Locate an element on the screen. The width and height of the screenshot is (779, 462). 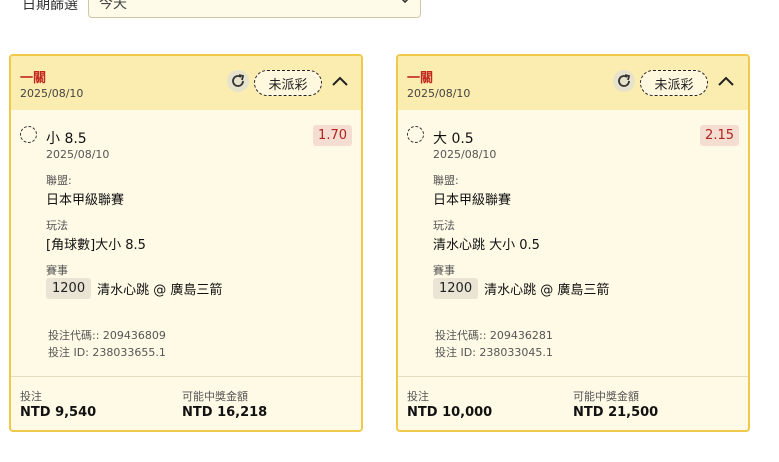
stake-value: NTD 10,000 is located at coordinates (450, 412).